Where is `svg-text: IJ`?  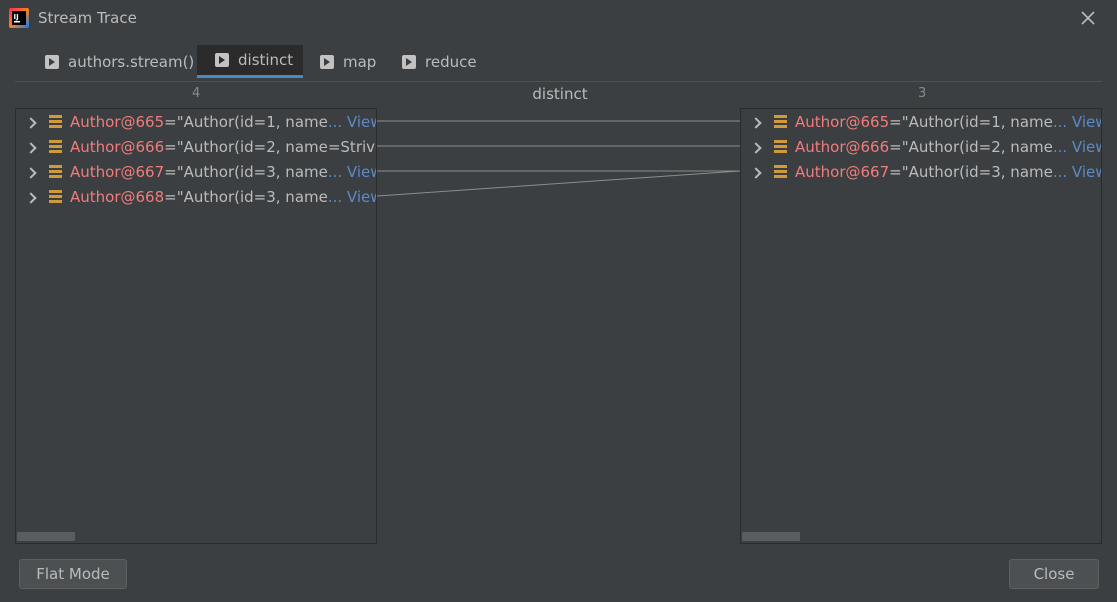
svg-text: IJ is located at coordinates (16, 17).